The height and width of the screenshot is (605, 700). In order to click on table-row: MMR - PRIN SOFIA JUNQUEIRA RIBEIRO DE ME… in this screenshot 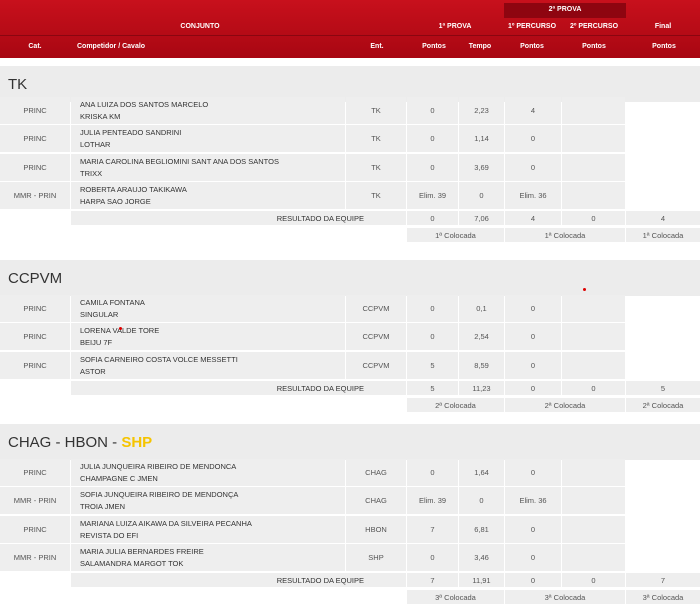, I will do `click(350, 501)`.